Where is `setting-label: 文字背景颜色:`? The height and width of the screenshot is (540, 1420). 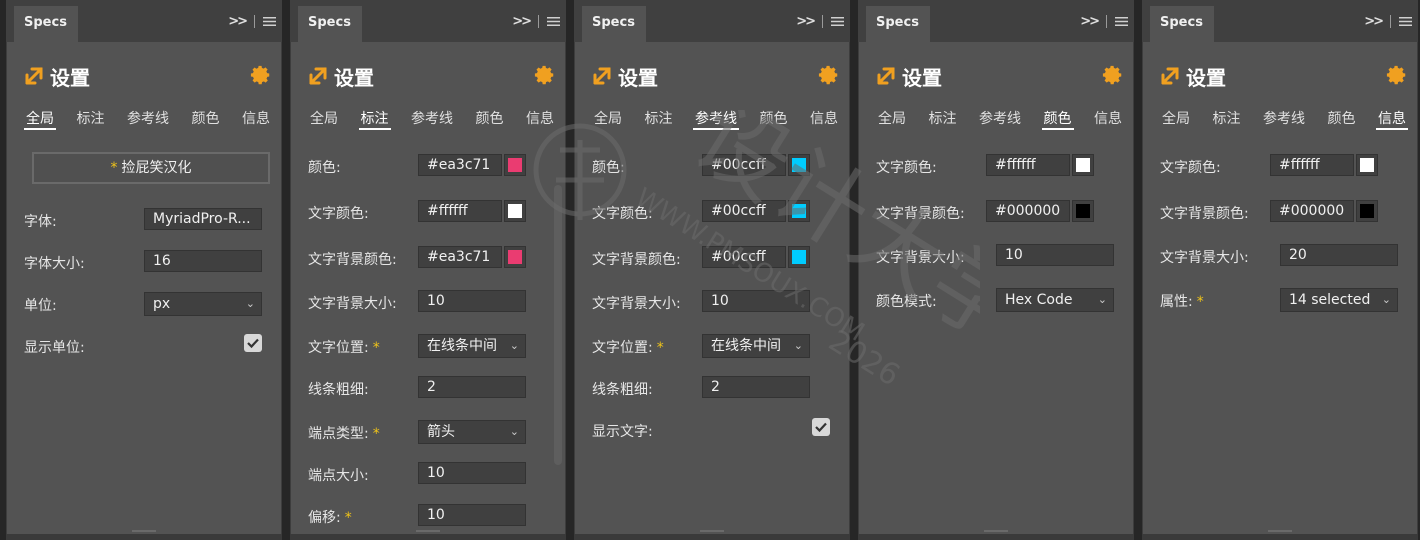
setting-label: 文字背景颜色: is located at coordinates (920, 213).